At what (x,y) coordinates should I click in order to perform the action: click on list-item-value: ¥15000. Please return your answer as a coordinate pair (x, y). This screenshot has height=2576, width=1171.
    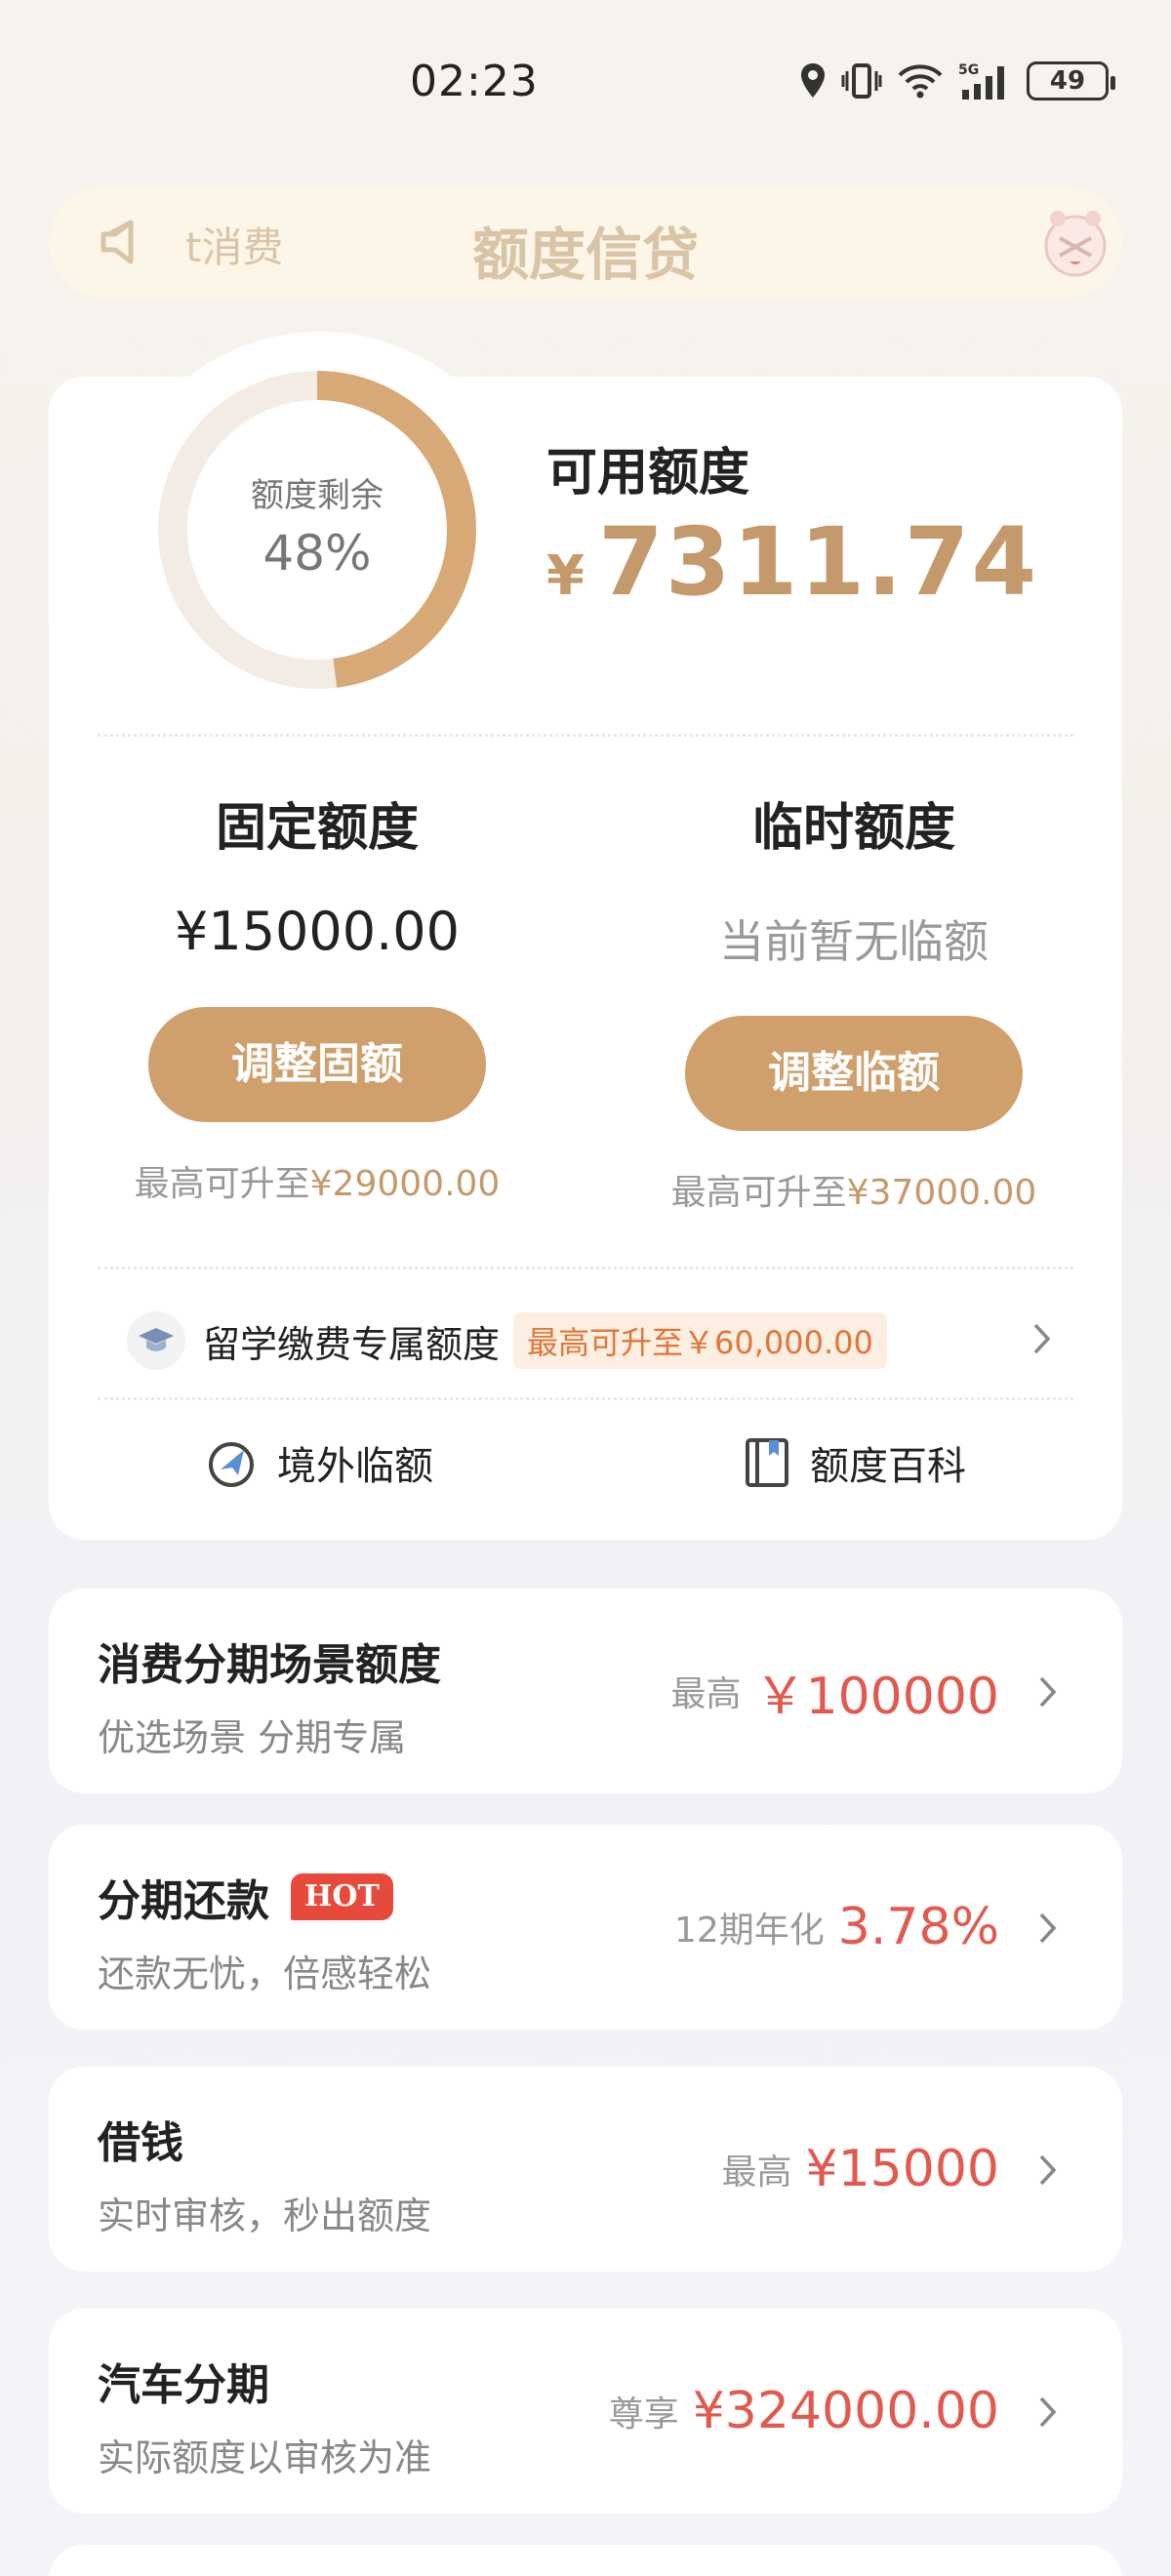
    Looking at the image, I should click on (902, 2169).